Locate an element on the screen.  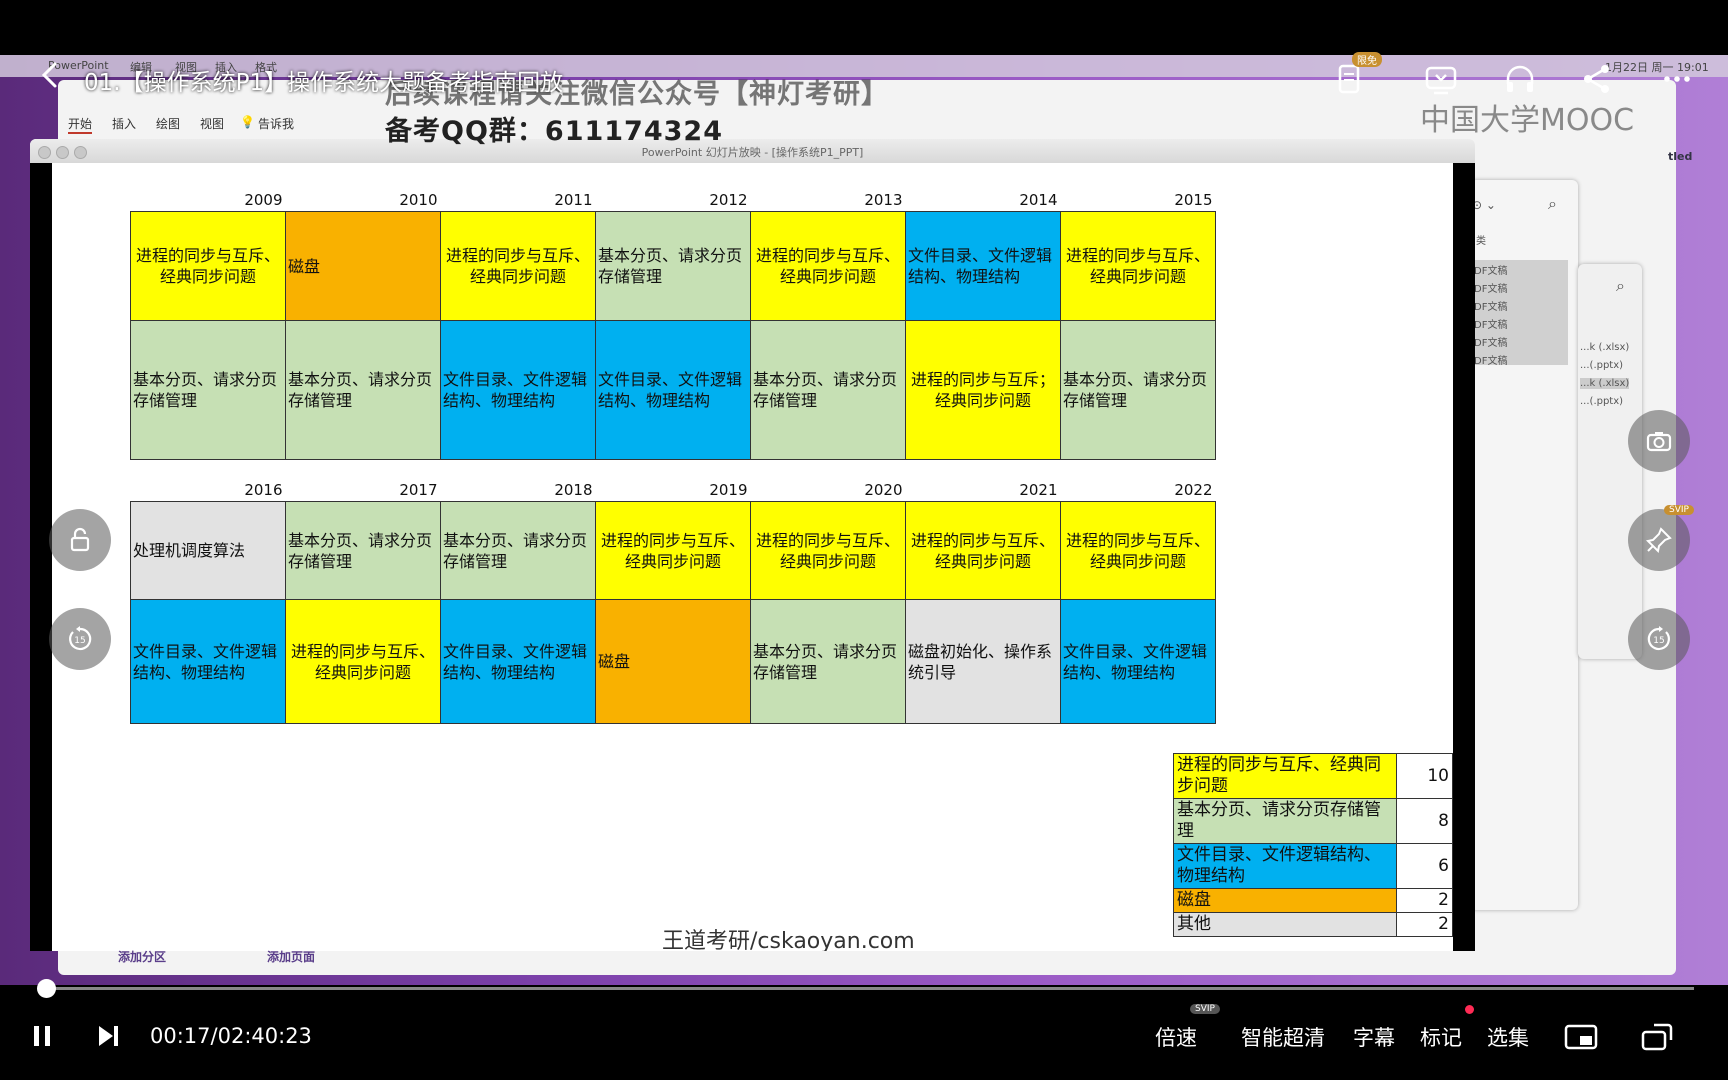
add-page-button: 添加页面 is located at coordinates (291, 956).